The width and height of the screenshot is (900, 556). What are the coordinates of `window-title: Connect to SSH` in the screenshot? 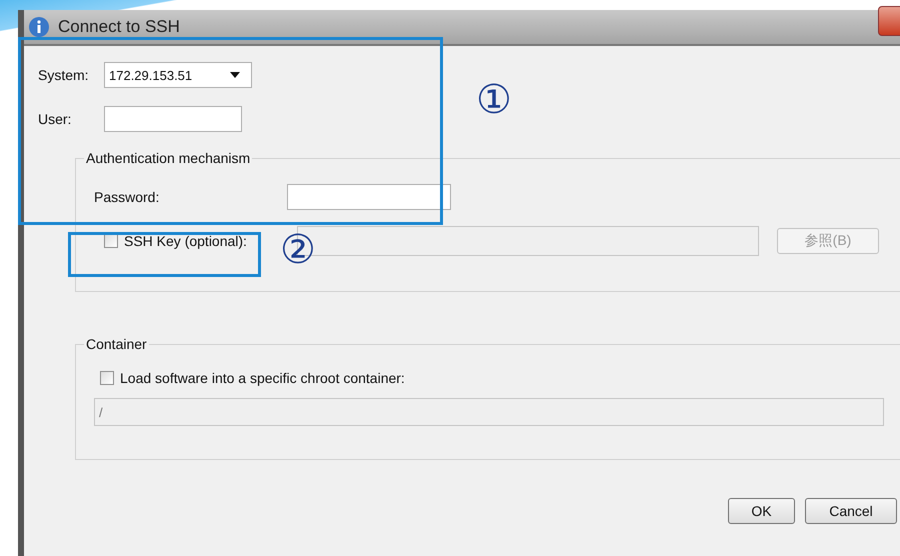 It's located at (119, 27).